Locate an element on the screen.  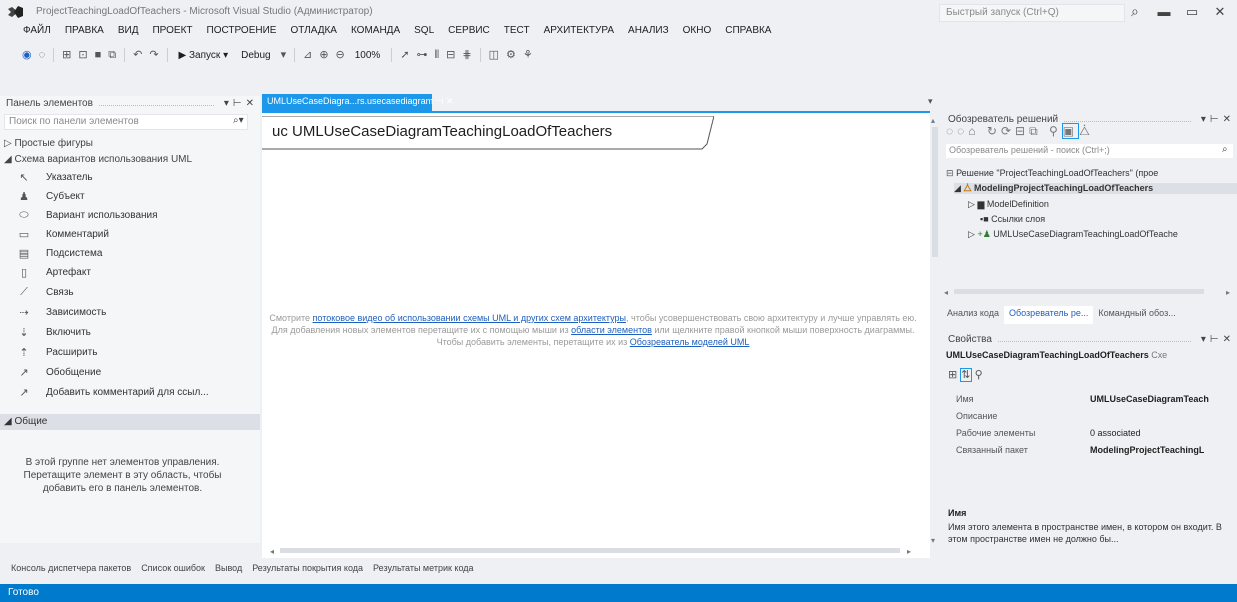
search-icon: ⌕ is located at coordinates (1135, 11).